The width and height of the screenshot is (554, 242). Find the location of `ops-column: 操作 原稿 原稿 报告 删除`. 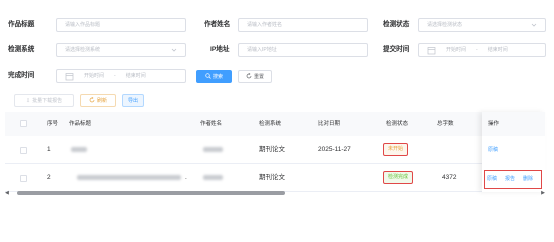

ops-column: 操作 原稿 原稿 报告 删除 is located at coordinates (513, 152).